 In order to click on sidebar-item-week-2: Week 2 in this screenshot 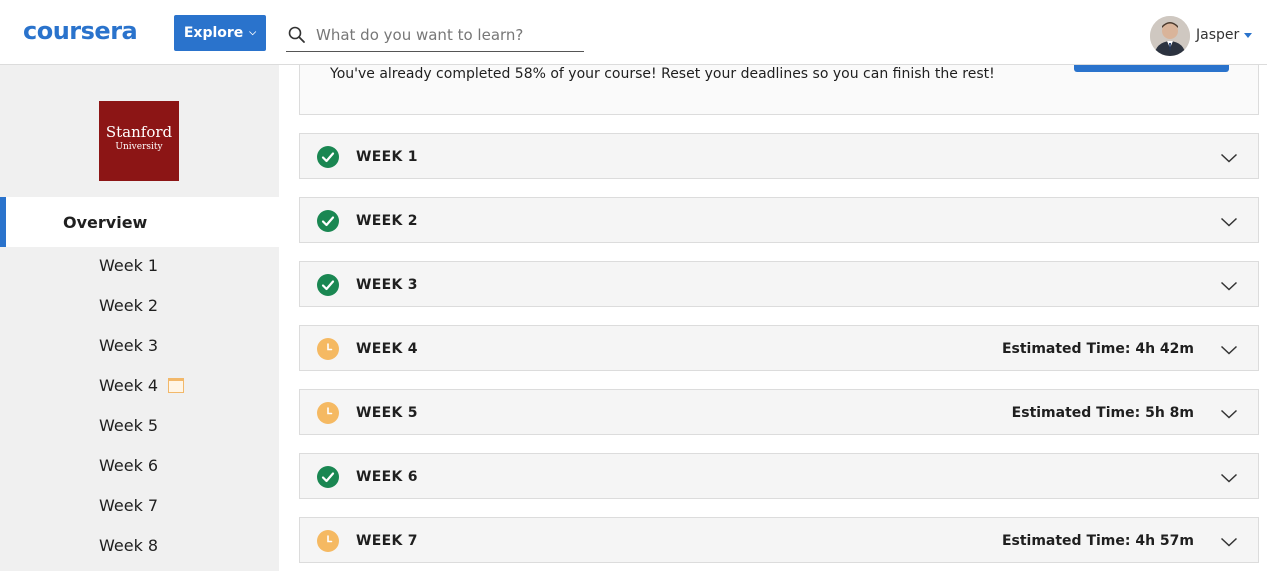, I will do `click(128, 305)`.